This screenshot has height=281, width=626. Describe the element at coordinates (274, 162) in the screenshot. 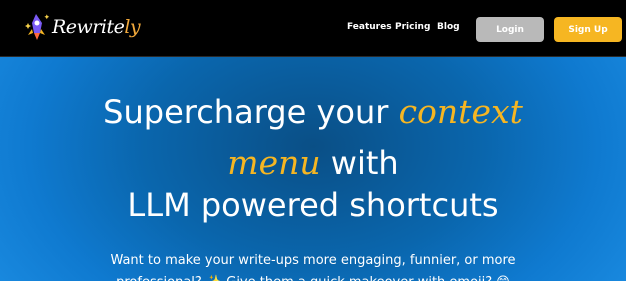

I see `headline-highlight-menu: menu` at that location.